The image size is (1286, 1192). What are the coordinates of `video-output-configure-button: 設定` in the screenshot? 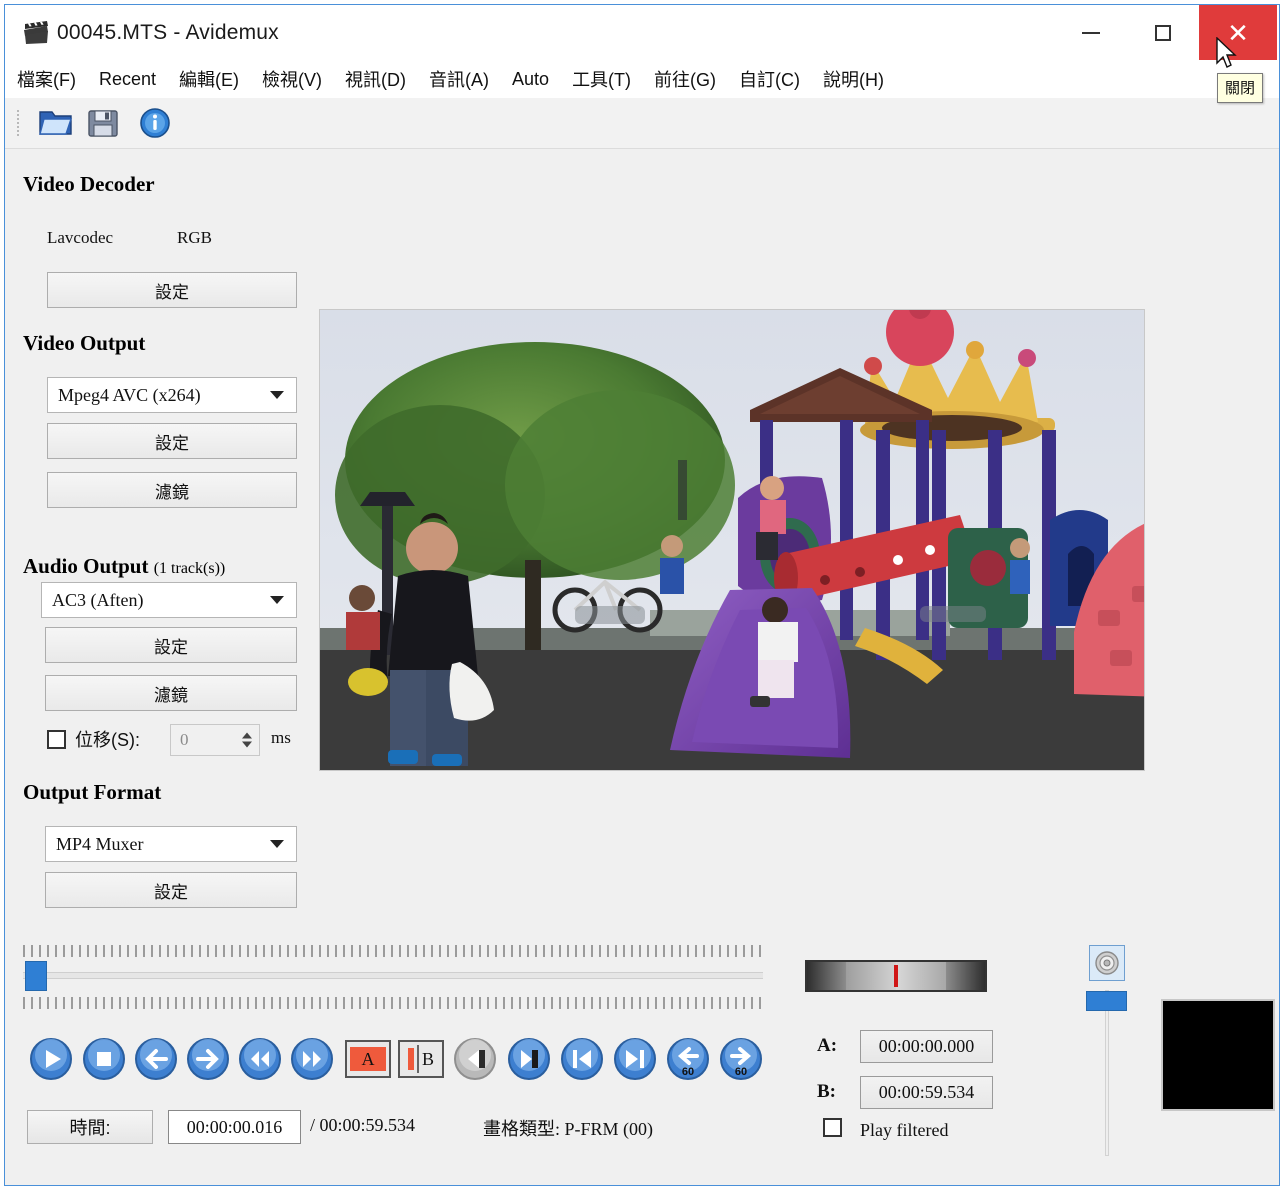 It's located at (172, 441).